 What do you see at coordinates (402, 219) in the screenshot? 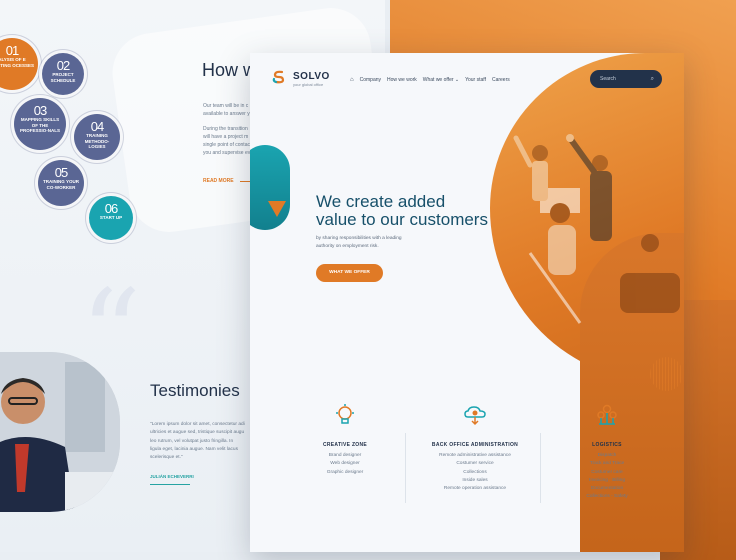
I see `hero-title-line: value to our customers` at bounding box center [402, 219].